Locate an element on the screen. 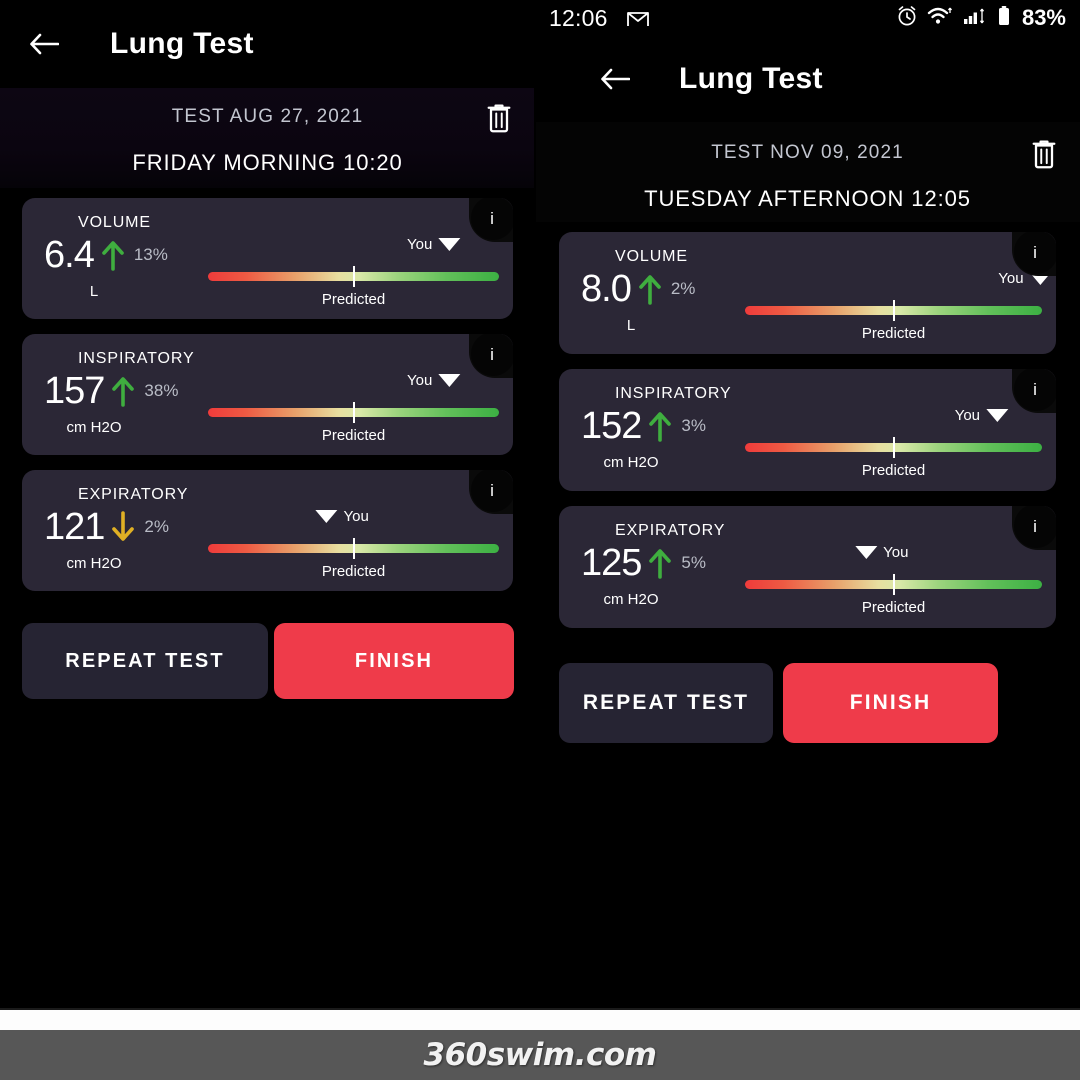 The width and height of the screenshot is (1080, 1080). metric-body: 152 3% cm H2O You Predicted is located at coordinates (816, 443).